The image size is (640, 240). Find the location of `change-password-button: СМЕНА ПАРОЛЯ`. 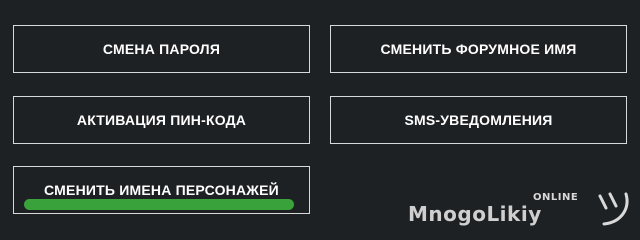

change-password-button: СМЕНА ПАРОЛЯ is located at coordinates (161, 49).